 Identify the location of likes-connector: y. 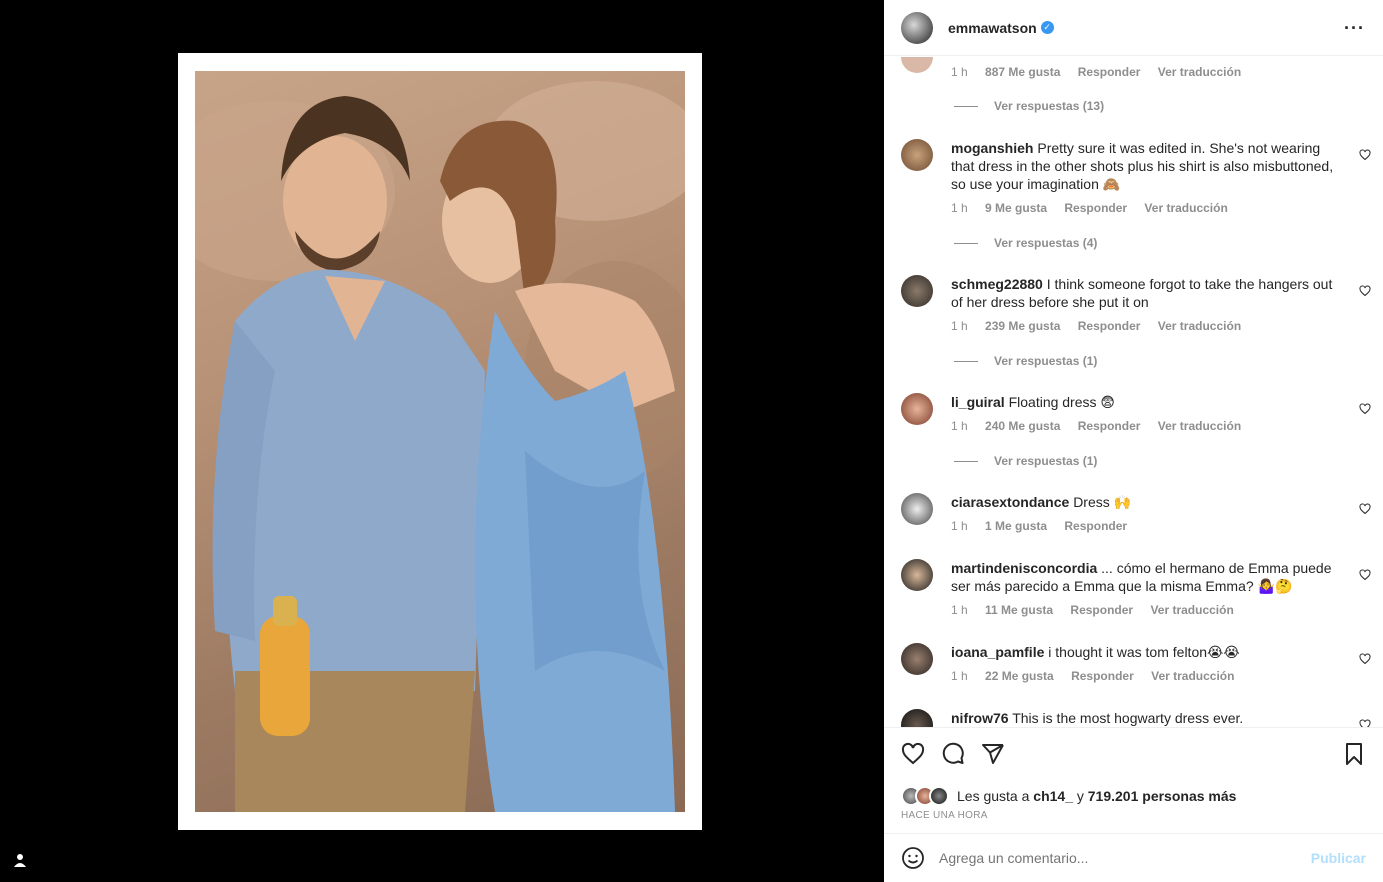
(1080, 796).